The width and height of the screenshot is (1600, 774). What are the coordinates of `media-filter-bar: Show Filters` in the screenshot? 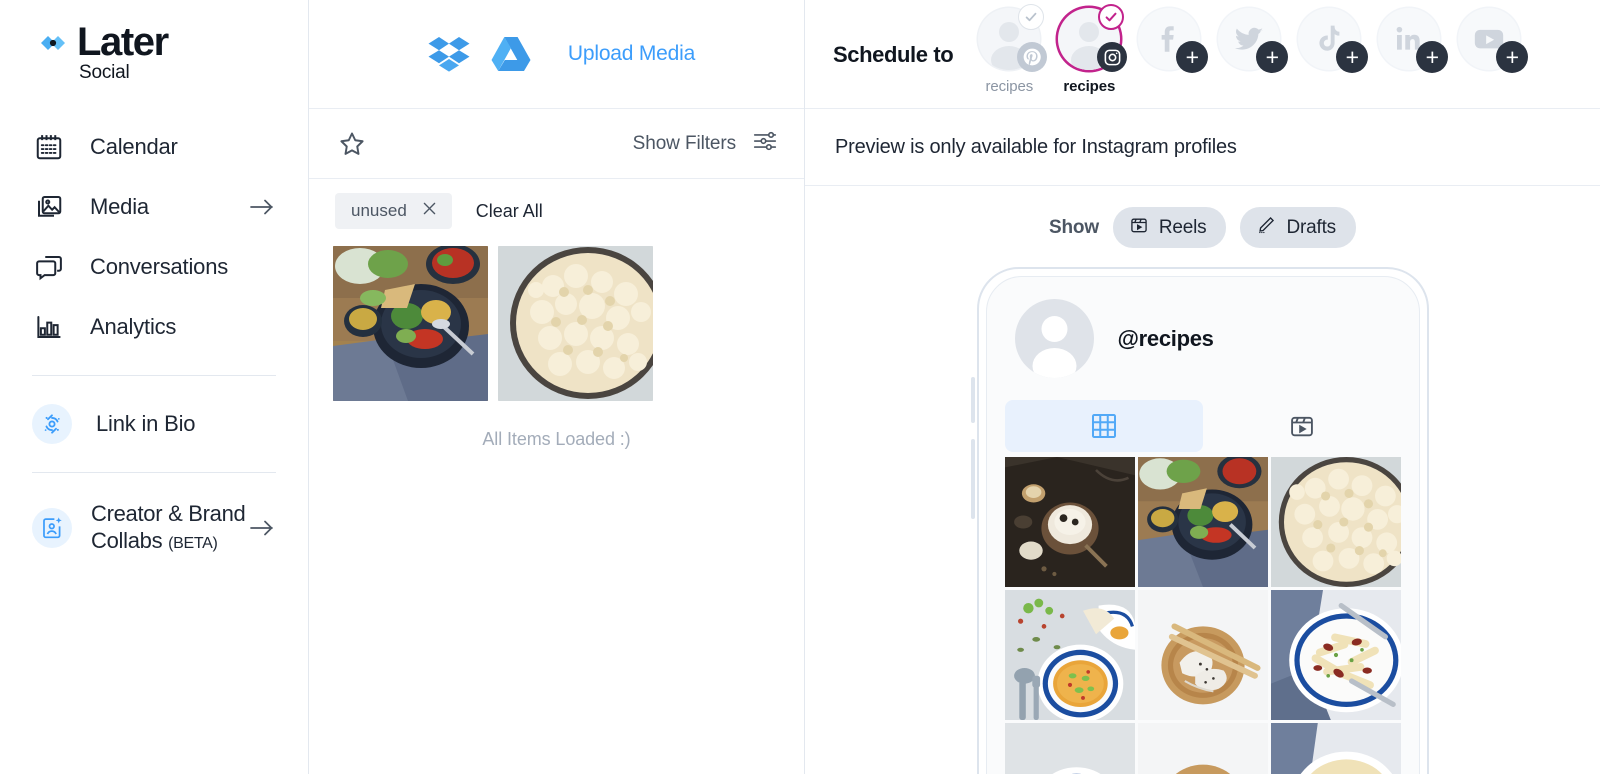 It's located at (556, 144).